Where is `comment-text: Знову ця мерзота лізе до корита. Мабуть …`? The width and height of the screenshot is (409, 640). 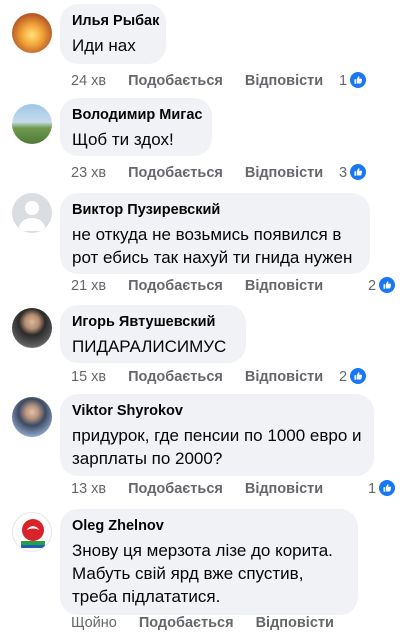
comment-text: Знову ця мерзота лізе до корита. Мабуть … is located at coordinates (202, 573).